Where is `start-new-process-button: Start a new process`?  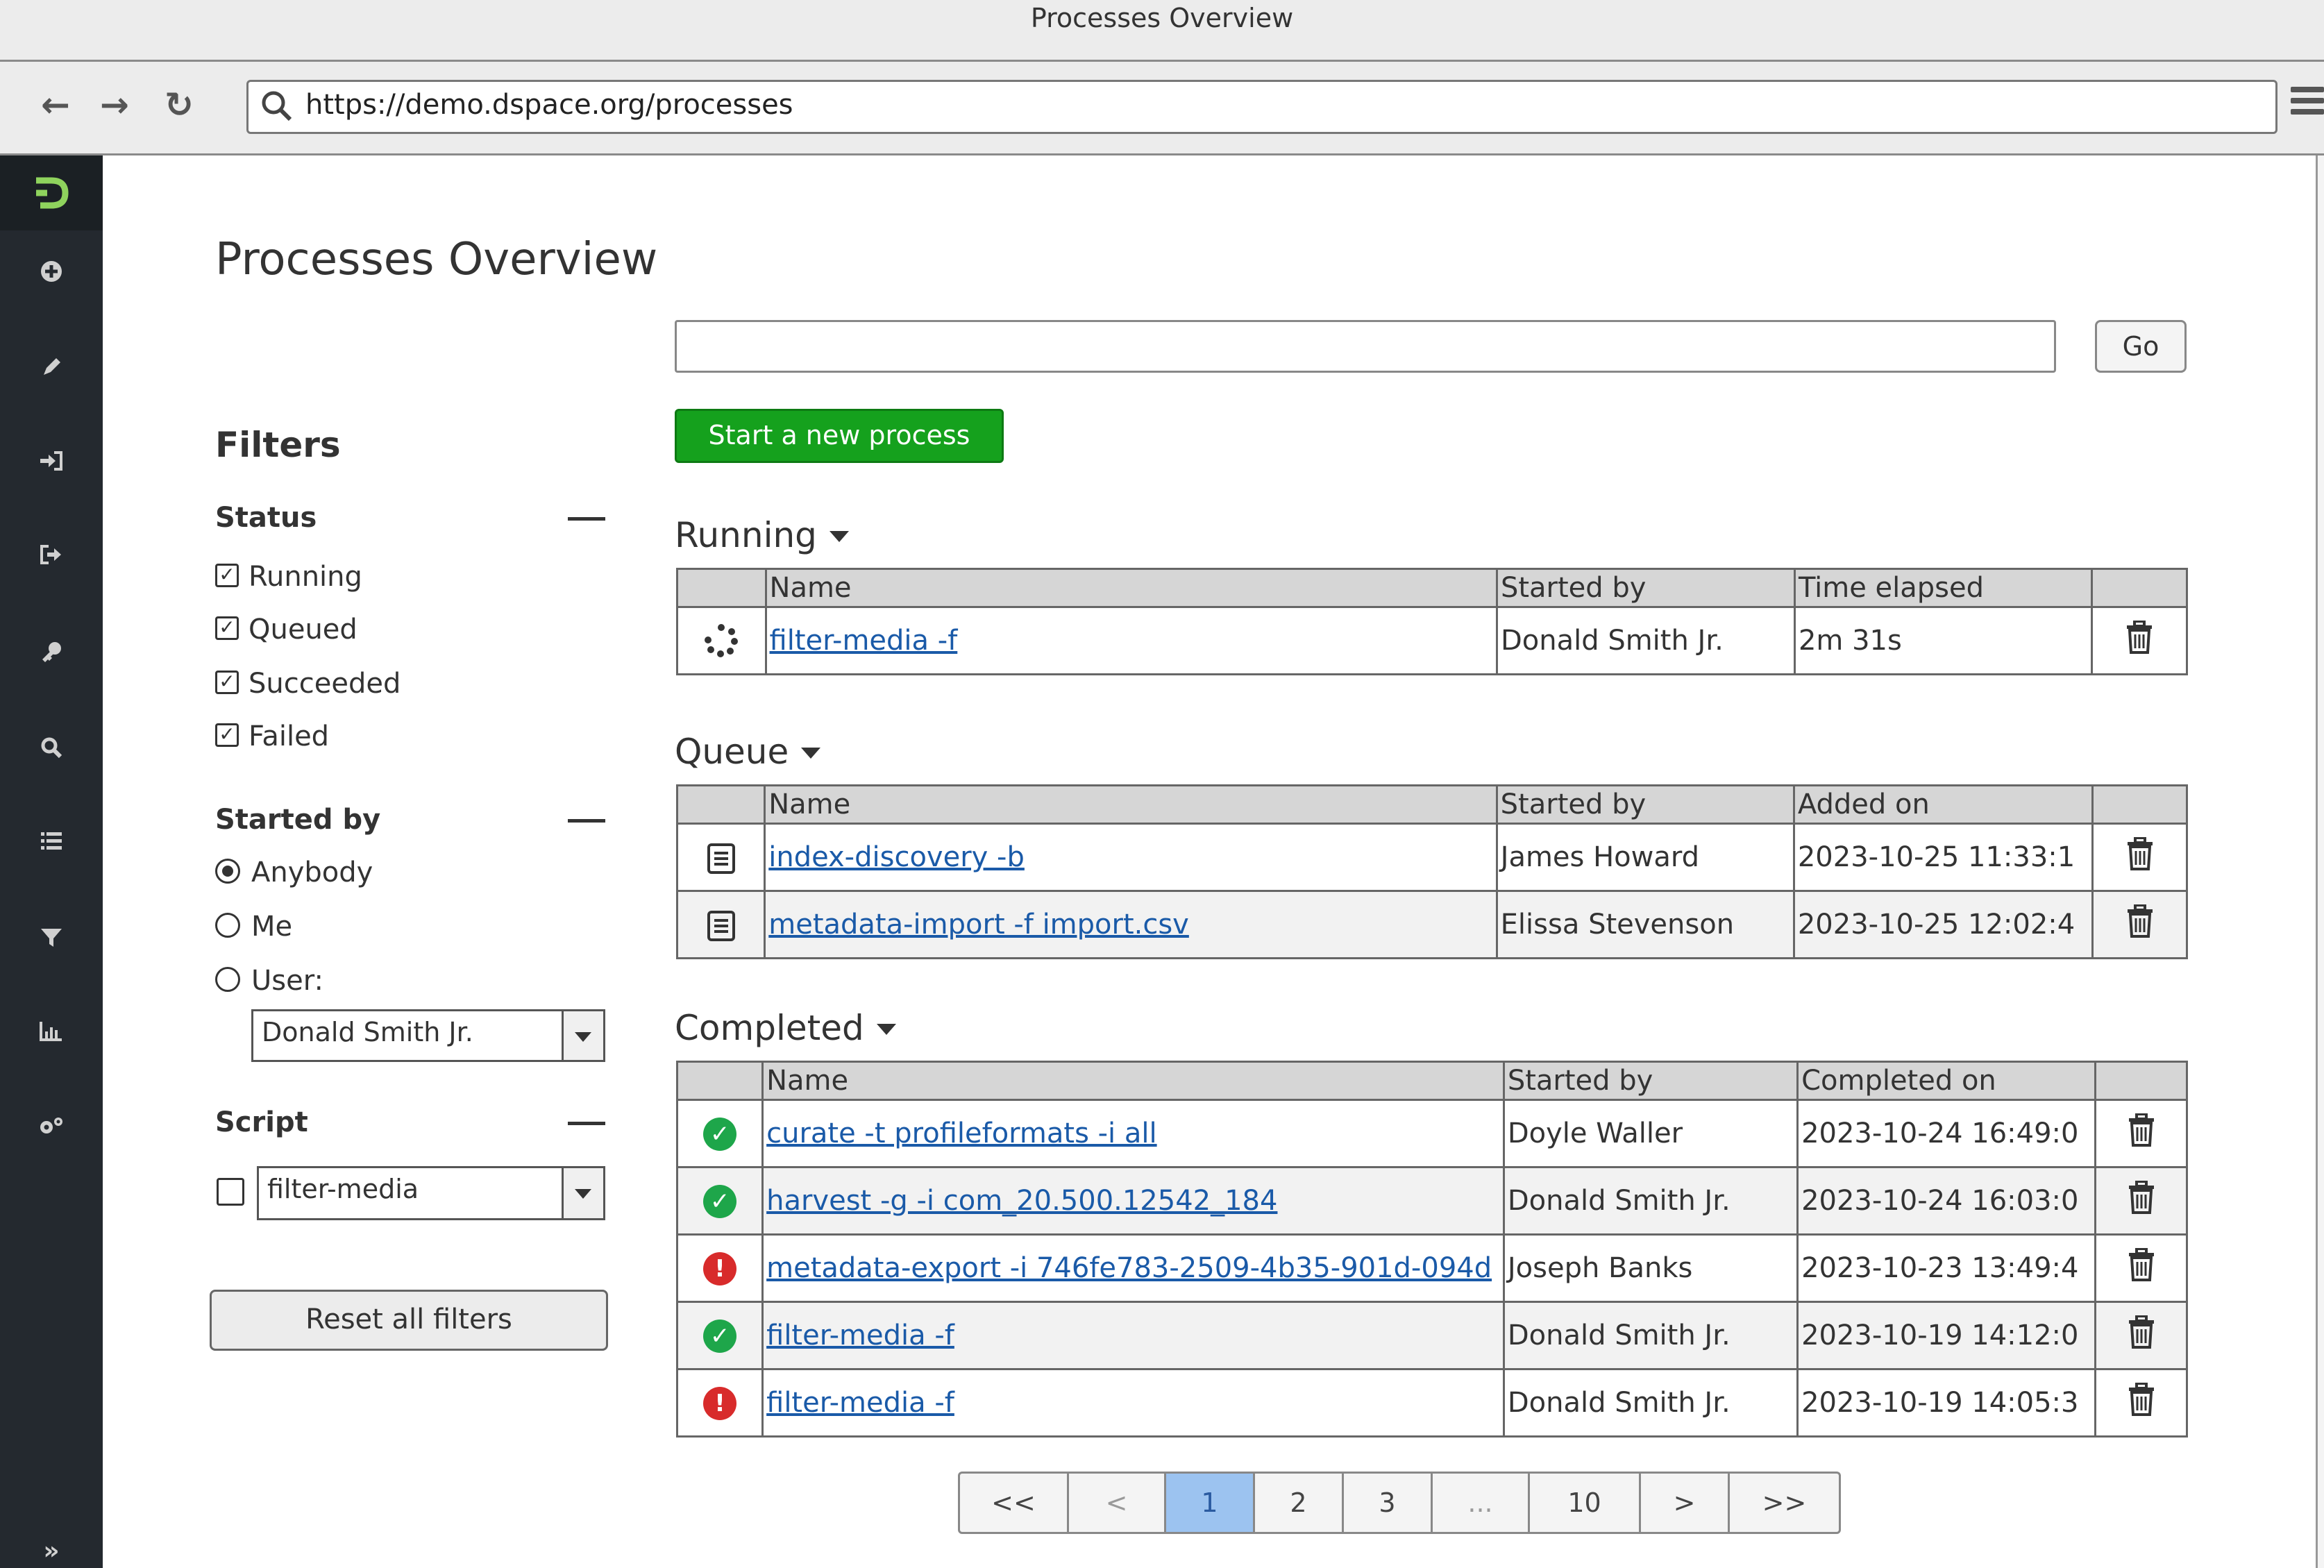
start-new-process-button: Start a new process is located at coordinates (839, 436).